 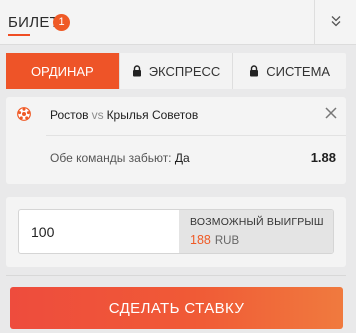 I want to click on bet-type-tabs: ОРДИНАР ЭКСПРЕСС СИСТЕМА, so click(x=176, y=71).